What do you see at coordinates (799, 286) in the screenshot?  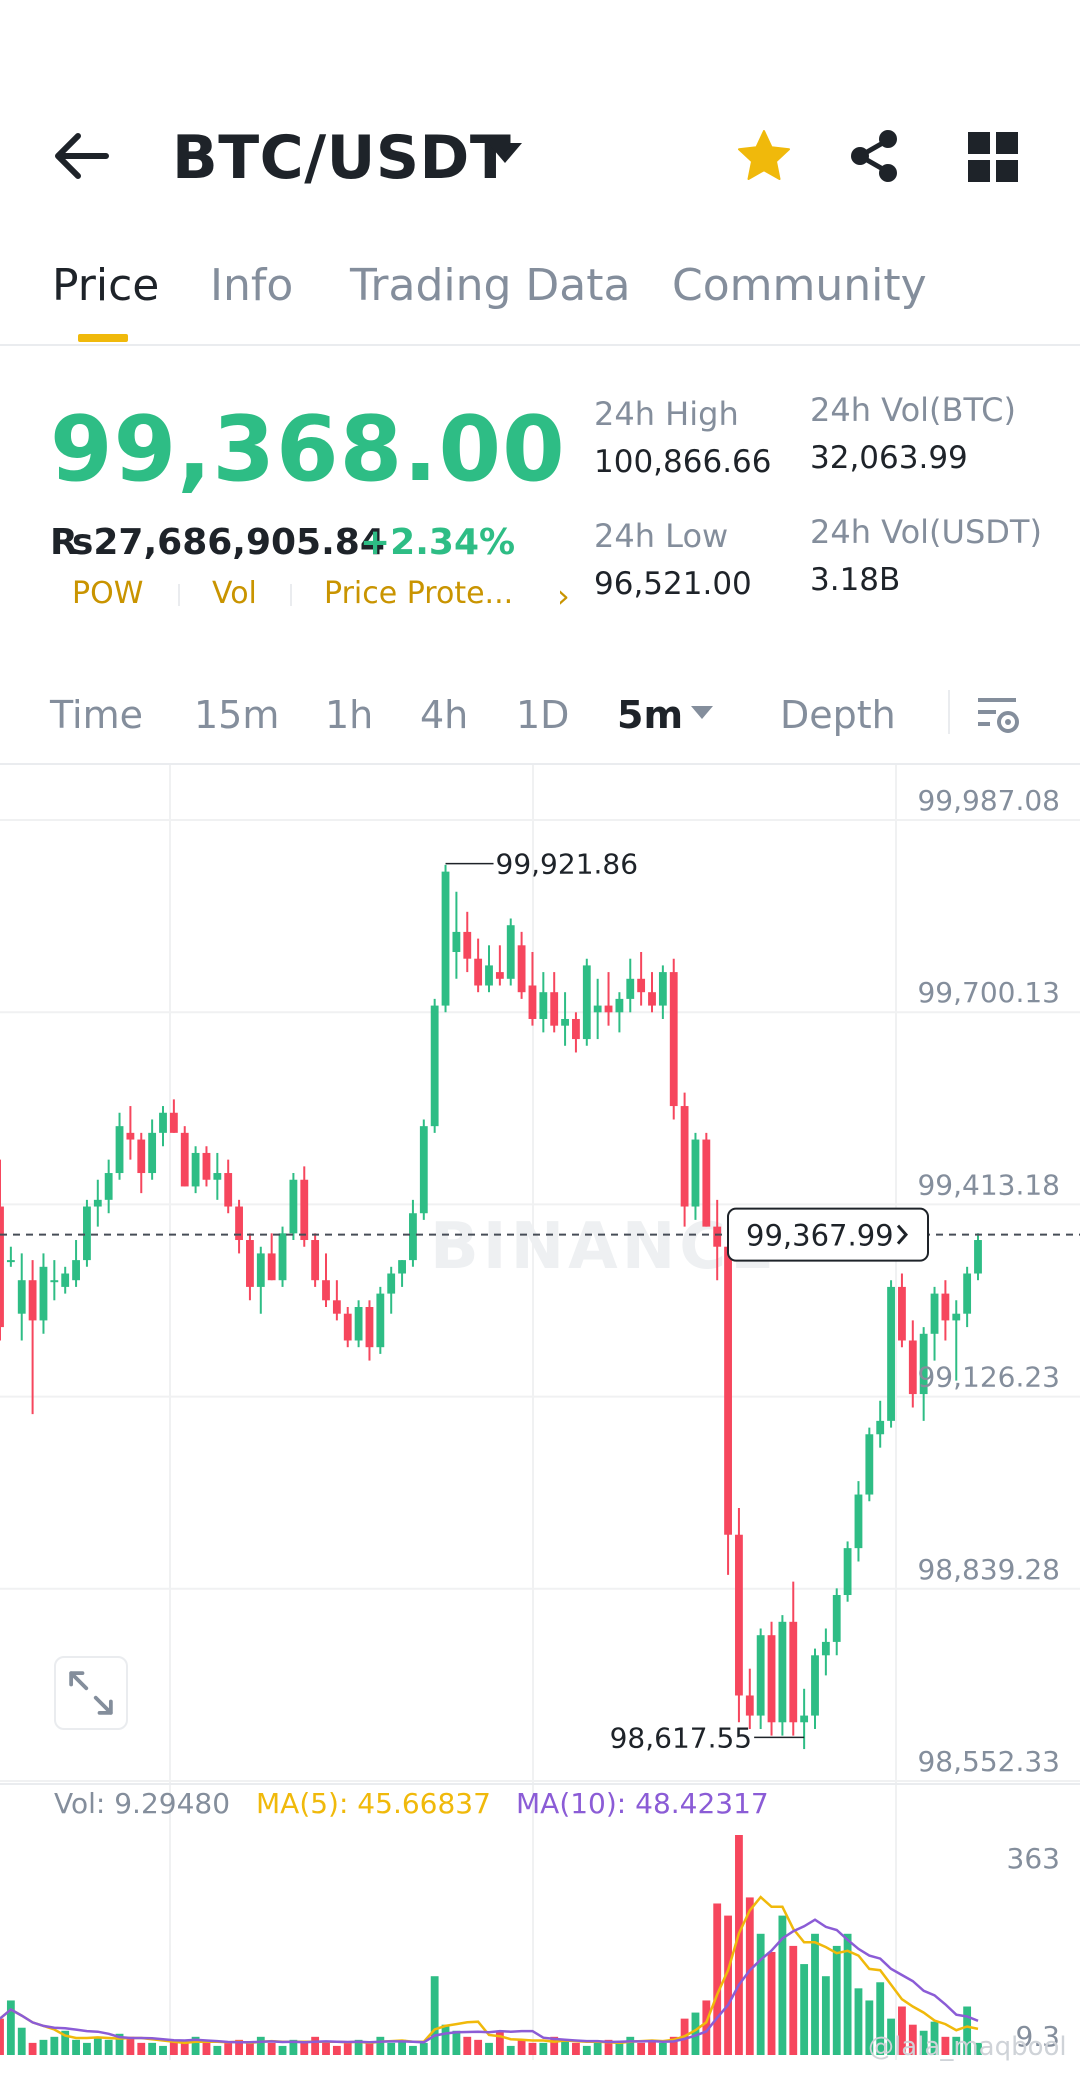 I see `tab-community: Community` at bounding box center [799, 286].